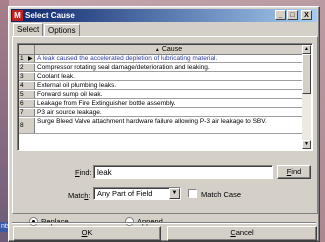  I want to click on table-row: 7 P3 air source leakage., so click(160, 113).